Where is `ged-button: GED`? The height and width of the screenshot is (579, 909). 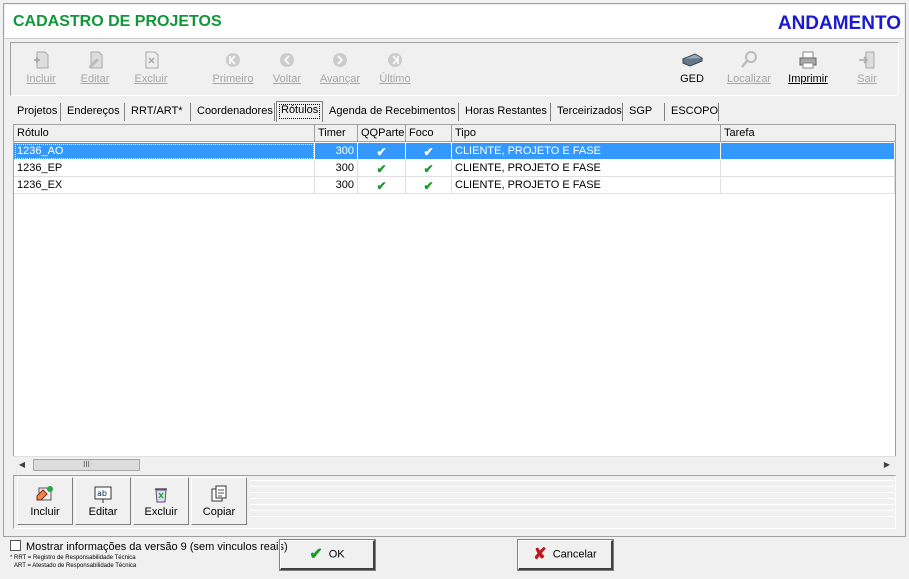 ged-button: GED is located at coordinates (692, 70).